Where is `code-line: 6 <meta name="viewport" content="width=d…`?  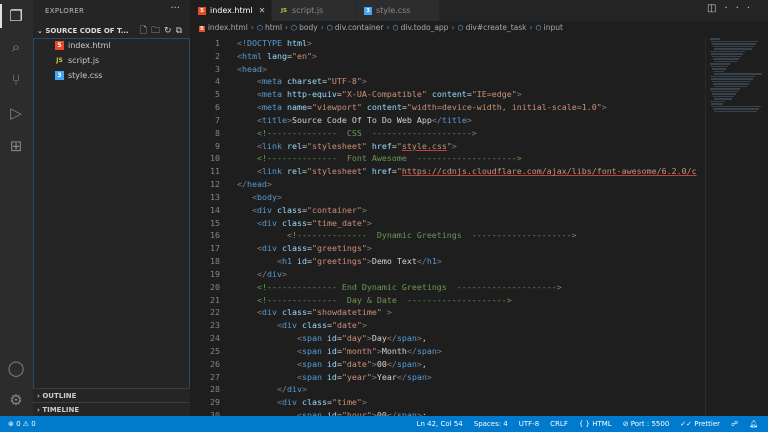
code-line: 6 <meta name="viewport" content="width=d… is located at coordinates (447, 107).